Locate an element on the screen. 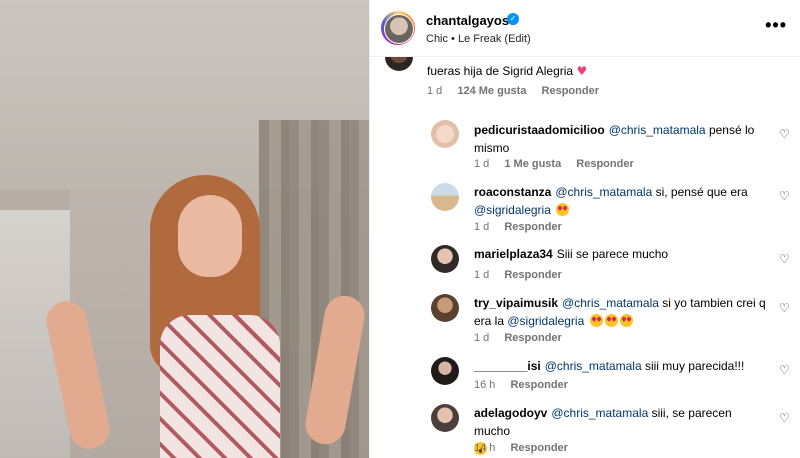 This screenshot has width=800, height=458. more-options-icon: ••• is located at coordinates (776, 25).